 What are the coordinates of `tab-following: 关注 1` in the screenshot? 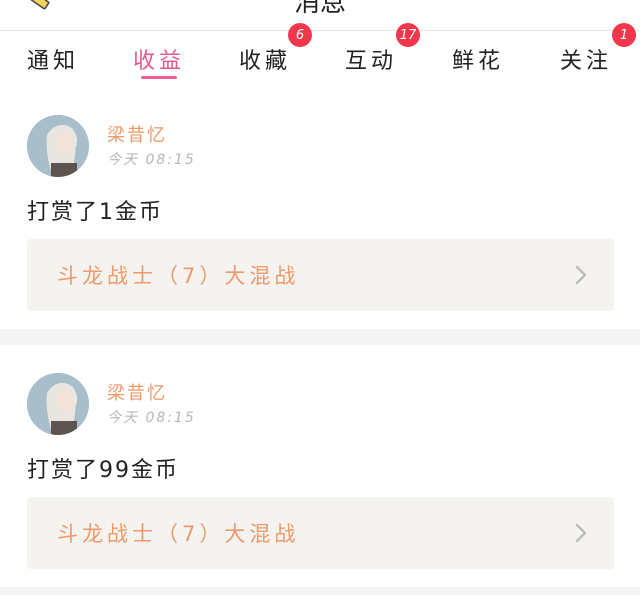 It's located at (586, 55).